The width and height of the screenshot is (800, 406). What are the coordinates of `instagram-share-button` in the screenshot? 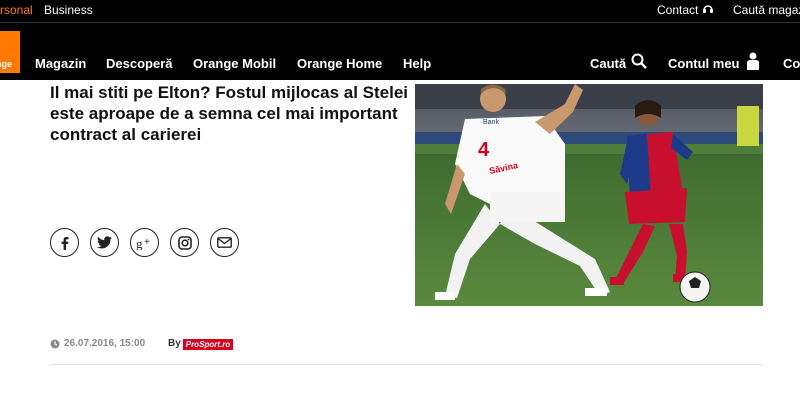 It's located at (184, 242).